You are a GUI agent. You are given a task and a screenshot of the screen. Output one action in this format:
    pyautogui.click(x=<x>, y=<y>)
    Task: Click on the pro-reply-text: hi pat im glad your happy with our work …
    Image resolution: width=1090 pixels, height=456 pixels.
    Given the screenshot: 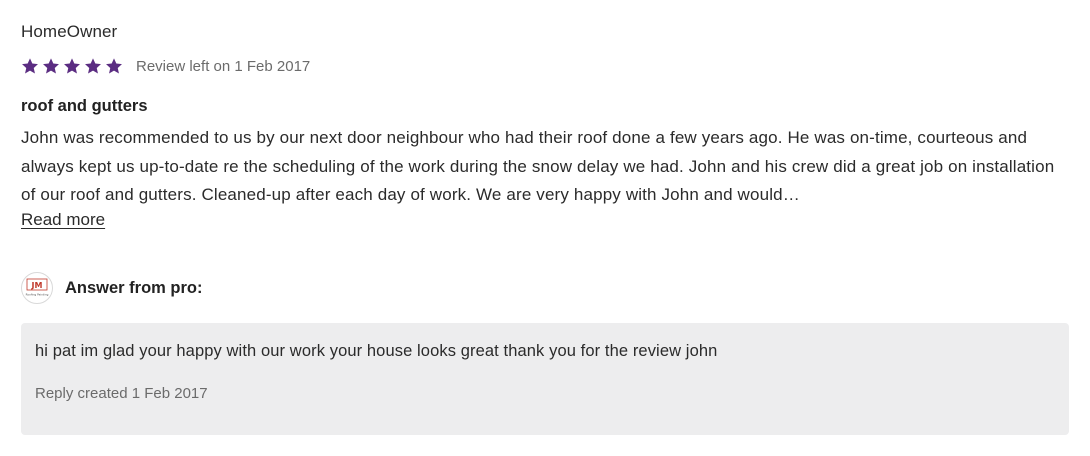 What is the action you would take?
    pyautogui.click(x=376, y=351)
    